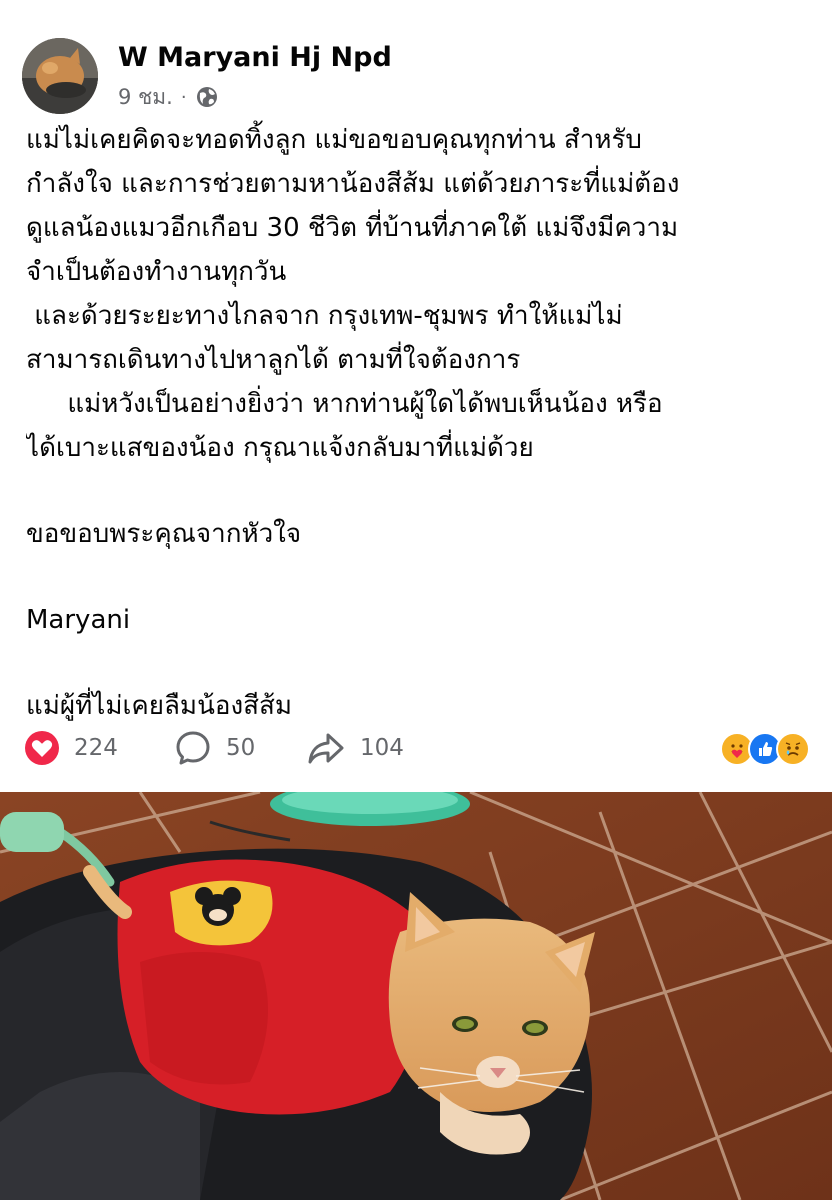 The height and width of the screenshot is (1200, 832). I want to click on share-count: 104, so click(382, 748).